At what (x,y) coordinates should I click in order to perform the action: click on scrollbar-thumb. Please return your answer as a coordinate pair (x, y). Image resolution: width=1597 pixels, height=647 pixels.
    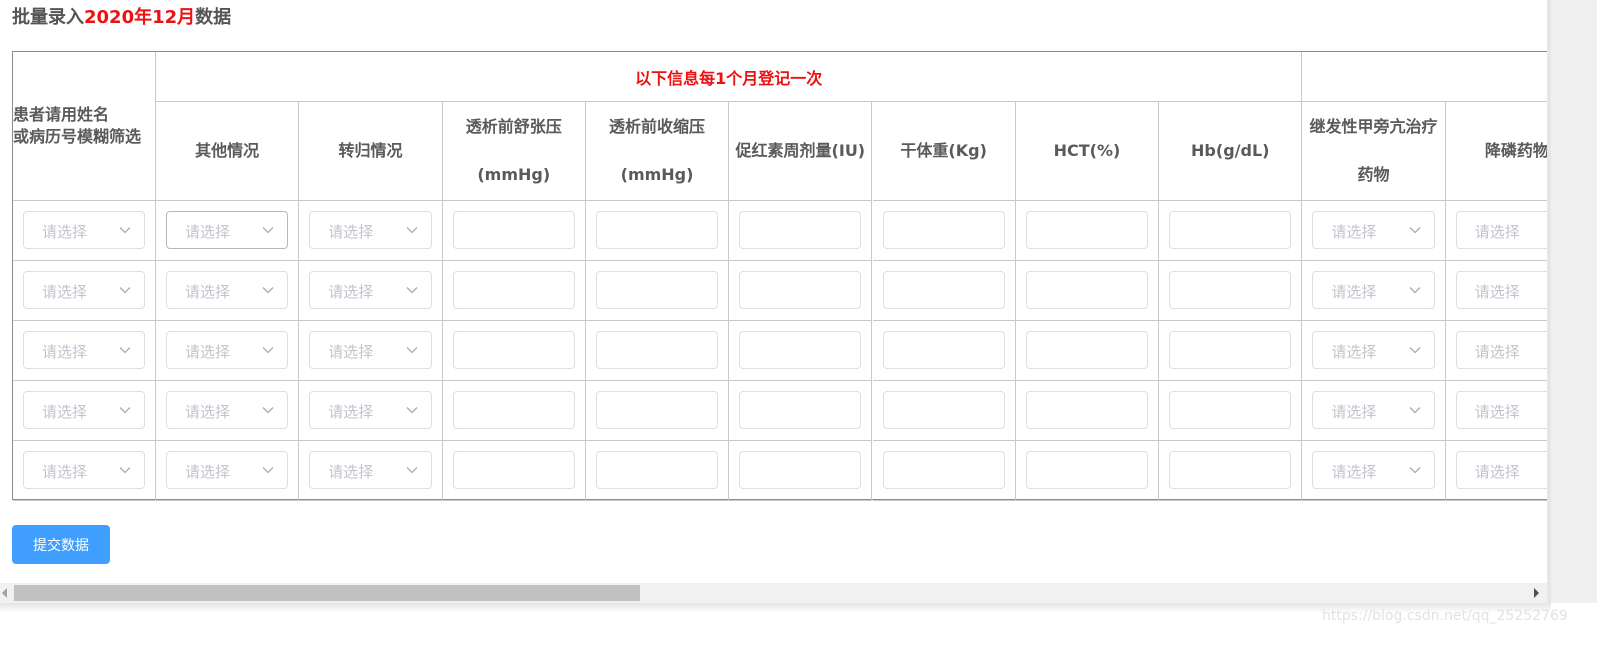
    Looking at the image, I should click on (327, 593).